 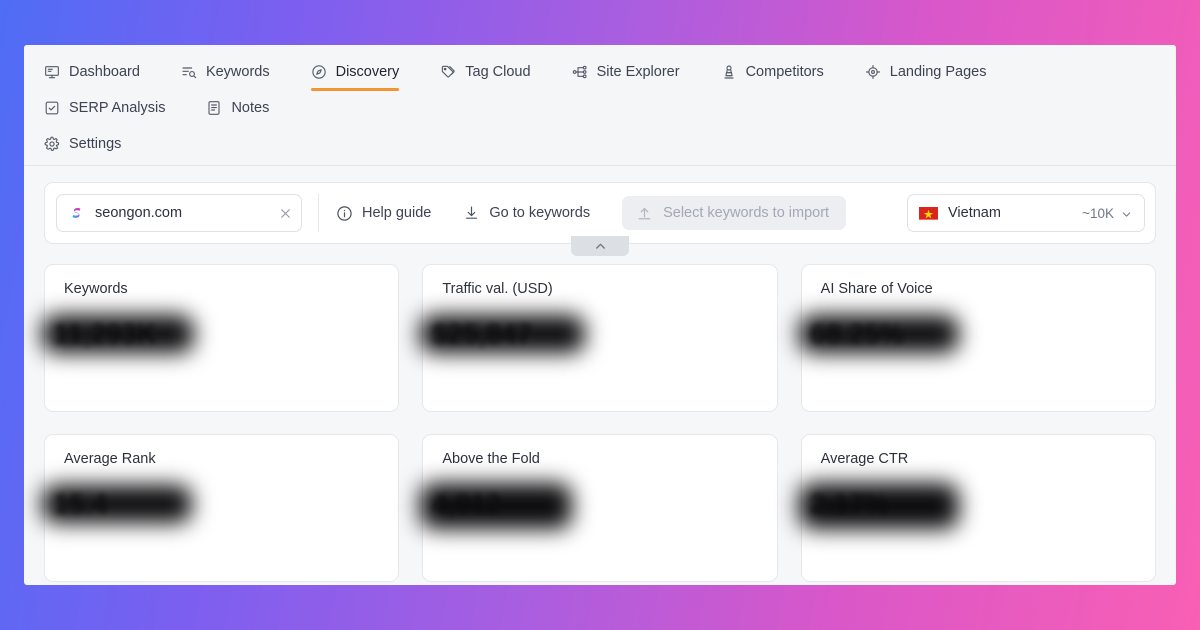 I want to click on tab-label: Discovery, so click(x=367, y=72).